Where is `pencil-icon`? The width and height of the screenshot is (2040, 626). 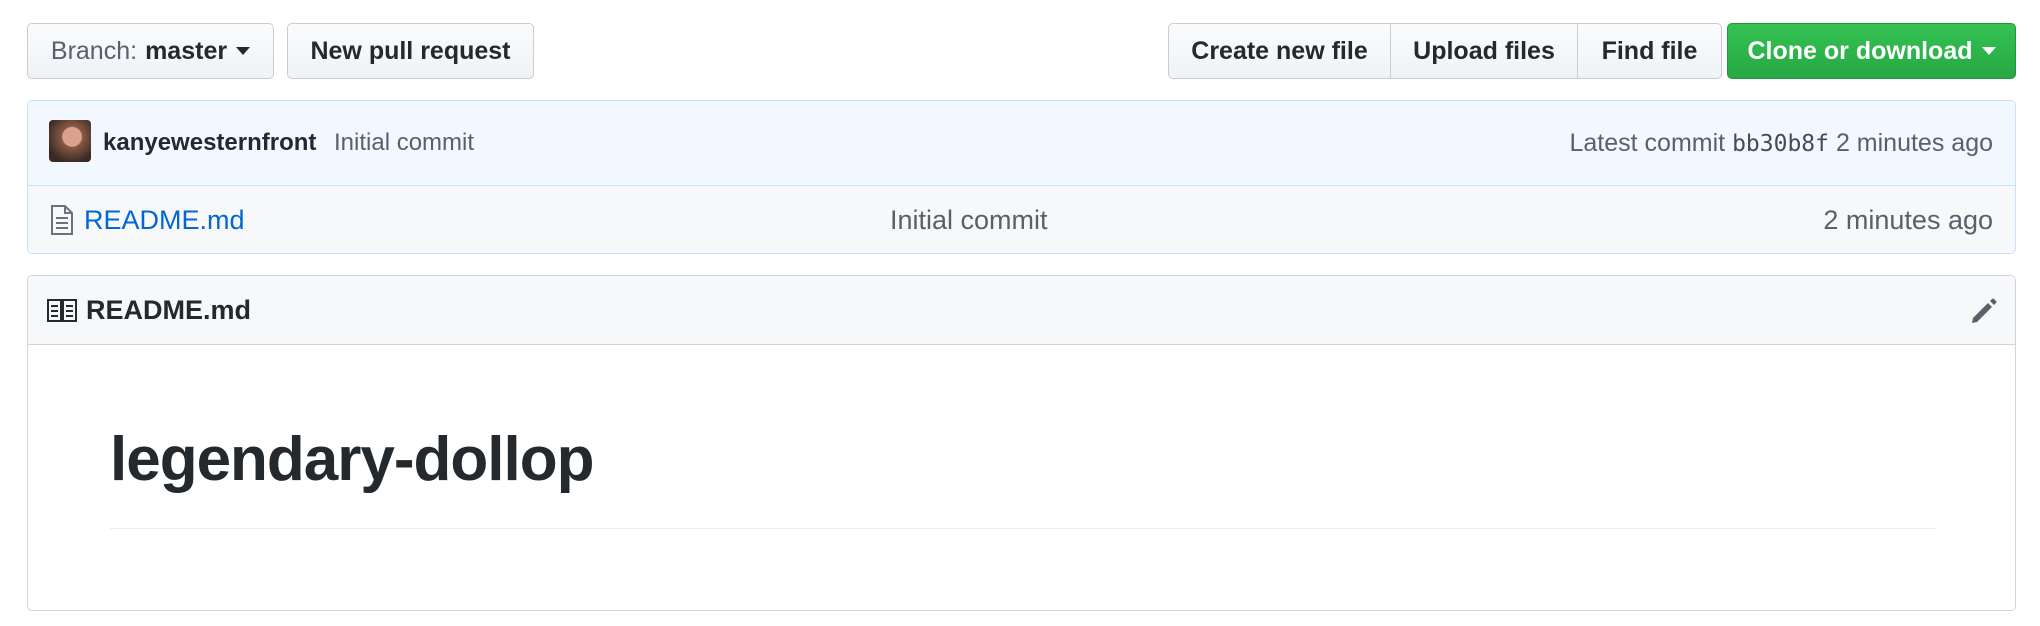 pencil-icon is located at coordinates (1984, 311).